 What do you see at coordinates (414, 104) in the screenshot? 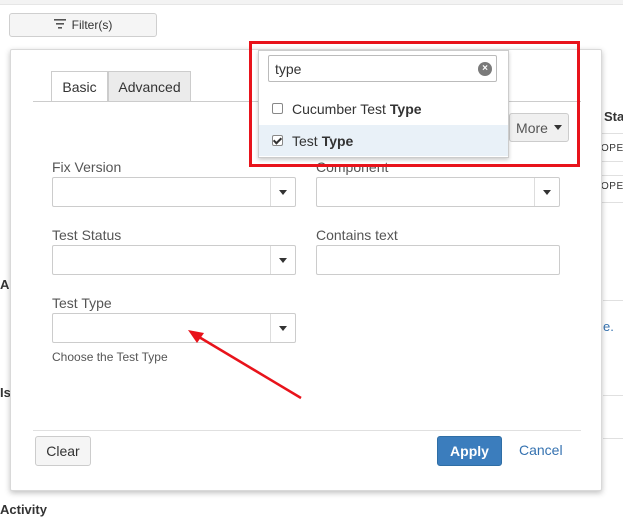
I see `annotation-highlight-box` at bounding box center [414, 104].